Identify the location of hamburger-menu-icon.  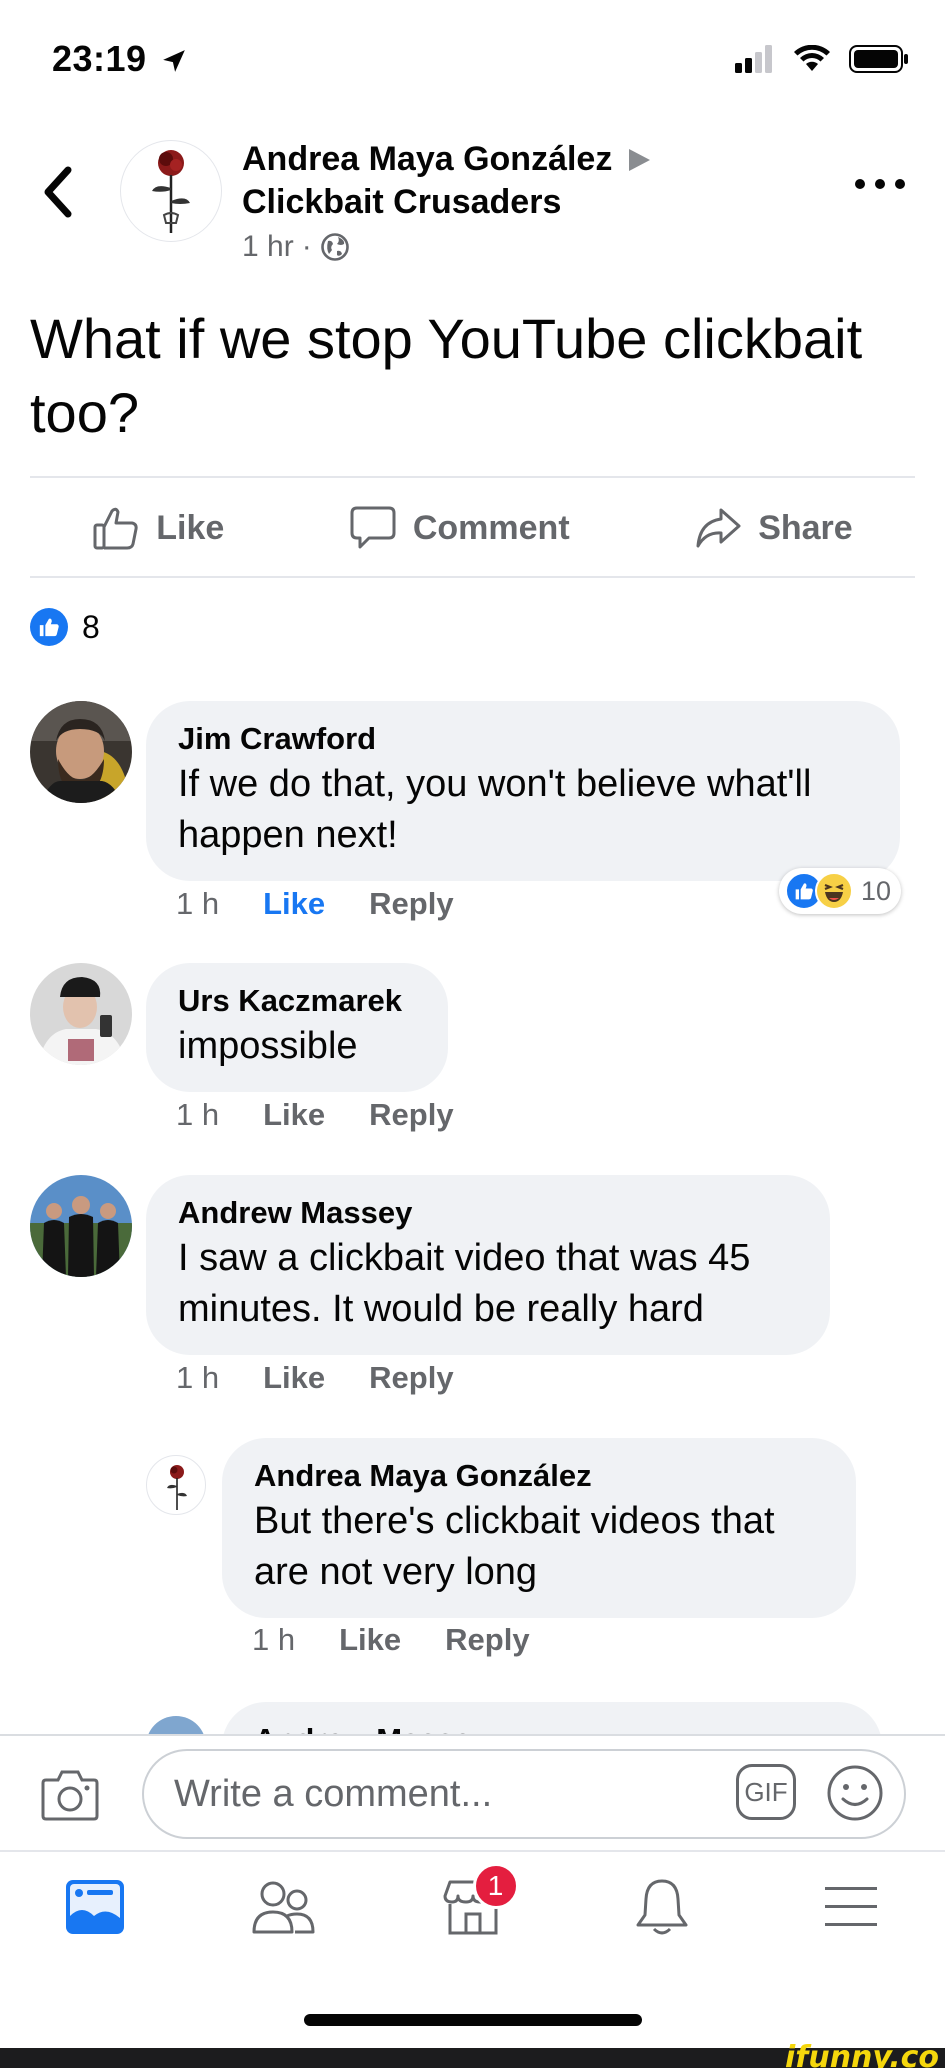
(850, 1906).